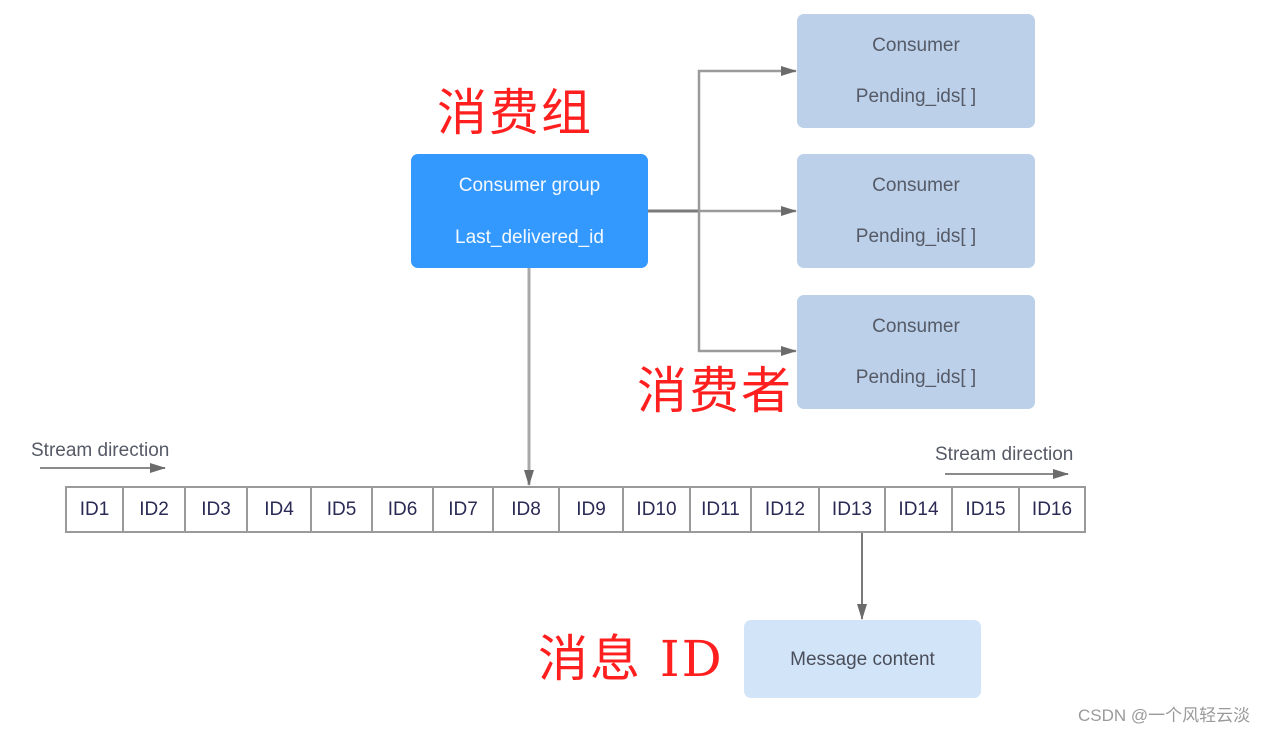 This screenshot has height=730, width=1284. What do you see at coordinates (916, 211) in the screenshot?
I see `consumer-box-2: Consumer Pending_ids[ ]` at bounding box center [916, 211].